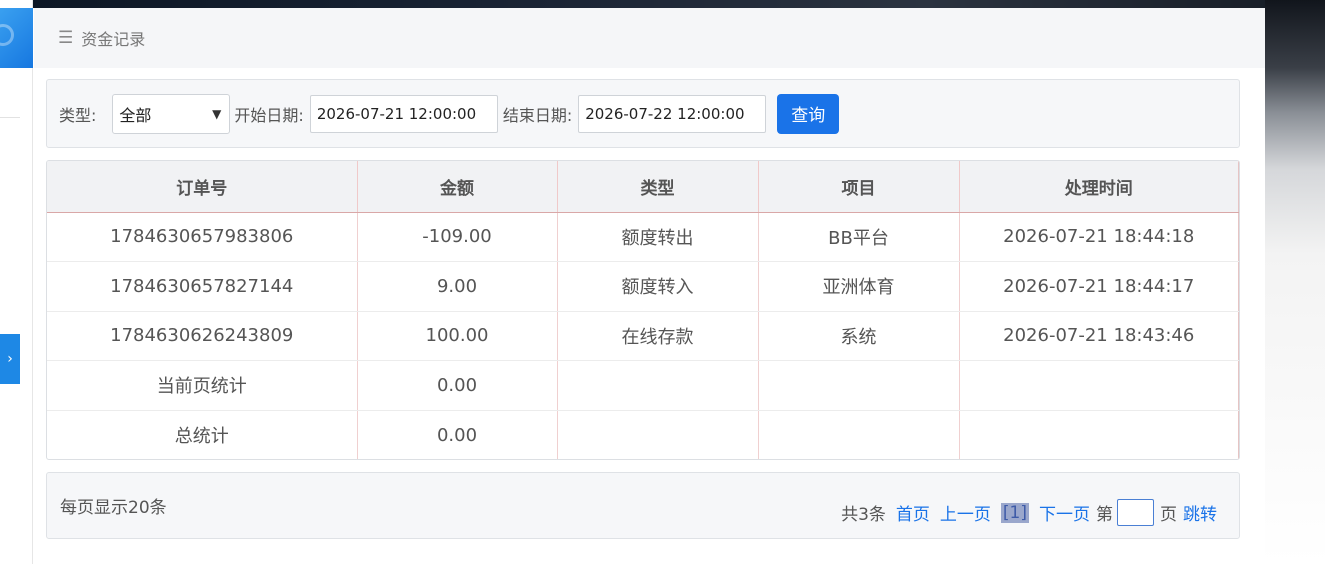 The height and width of the screenshot is (564, 1325). Describe the element at coordinates (1104, 515) in the screenshot. I see `page-prefix: 第` at that location.